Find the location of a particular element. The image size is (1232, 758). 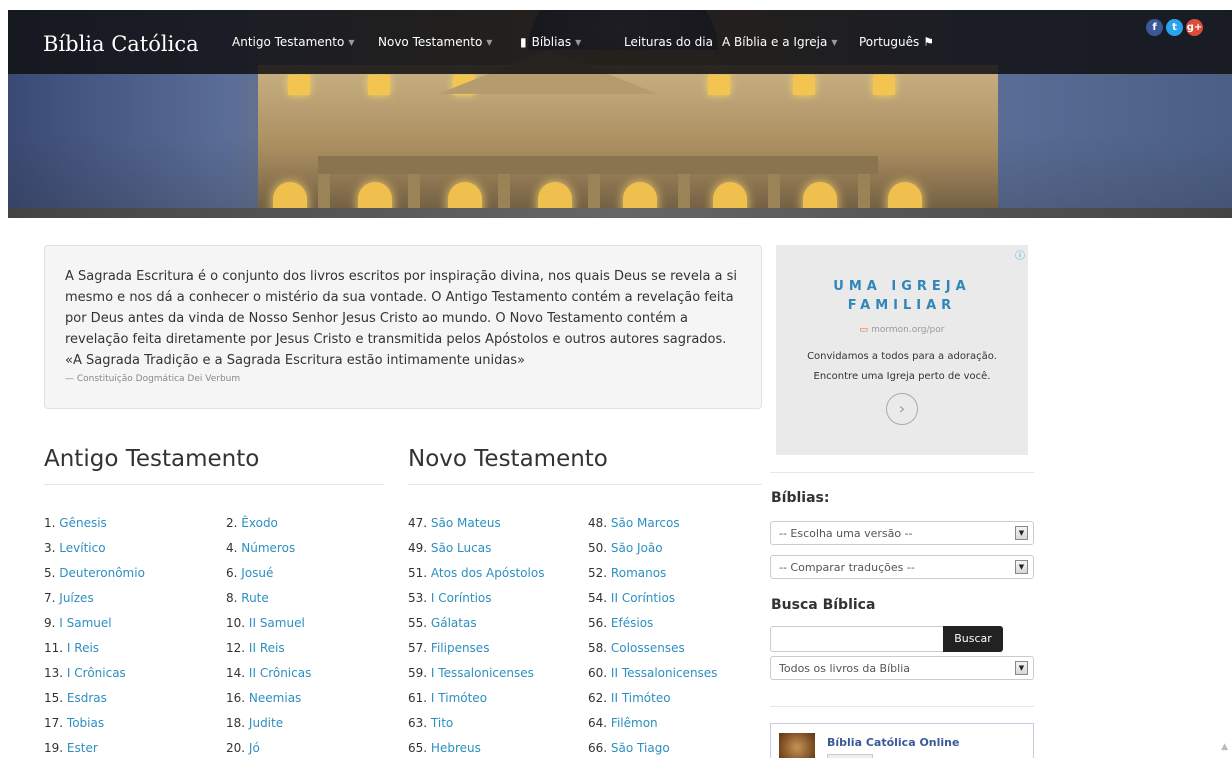

book-item: 1. Gênesis is located at coordinates (75, 523).